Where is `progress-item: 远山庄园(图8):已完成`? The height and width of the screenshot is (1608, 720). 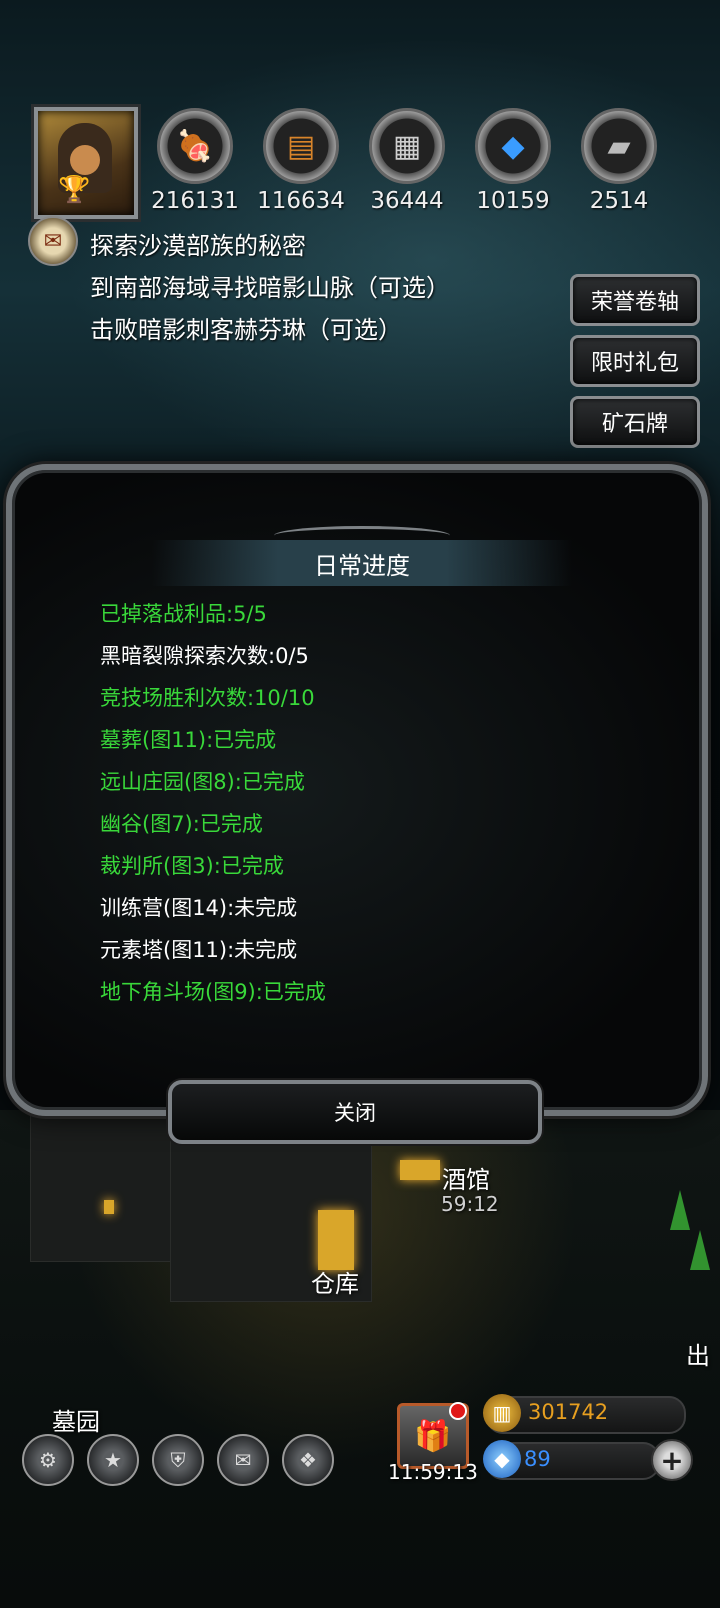
progress-item: 远山庄园(图8):已完成 is located at coordinates (202, 782).